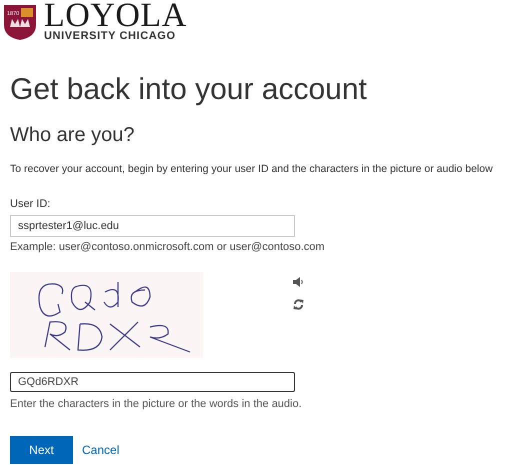  Describe the element at coordinates (252, 169) in the screenshot. I see `intro-text: To recover your account, begin by entering your user ID and the characters in the picture or audio below` at that location.